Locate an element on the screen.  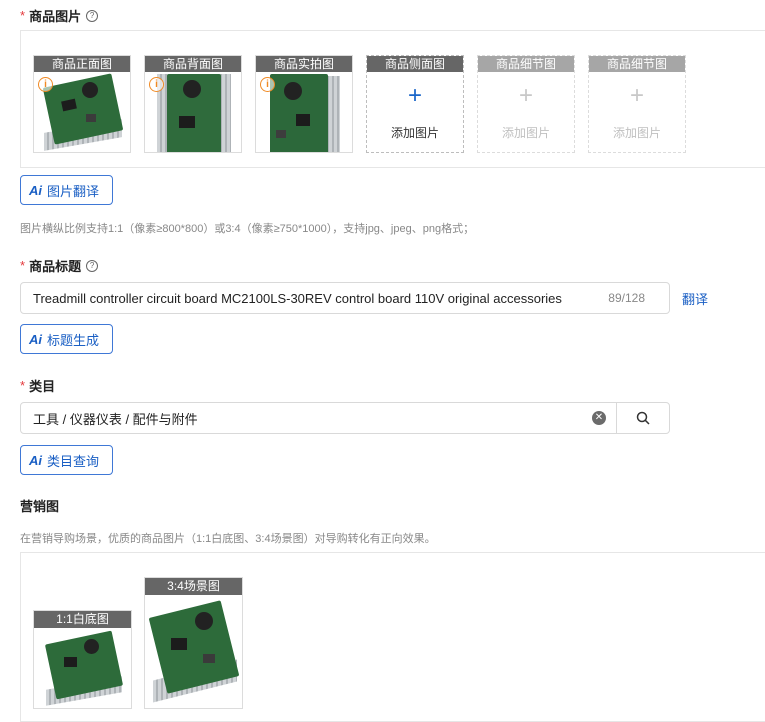
category-query-button: Ai 类目查询 is located at coordinates (66, 460).